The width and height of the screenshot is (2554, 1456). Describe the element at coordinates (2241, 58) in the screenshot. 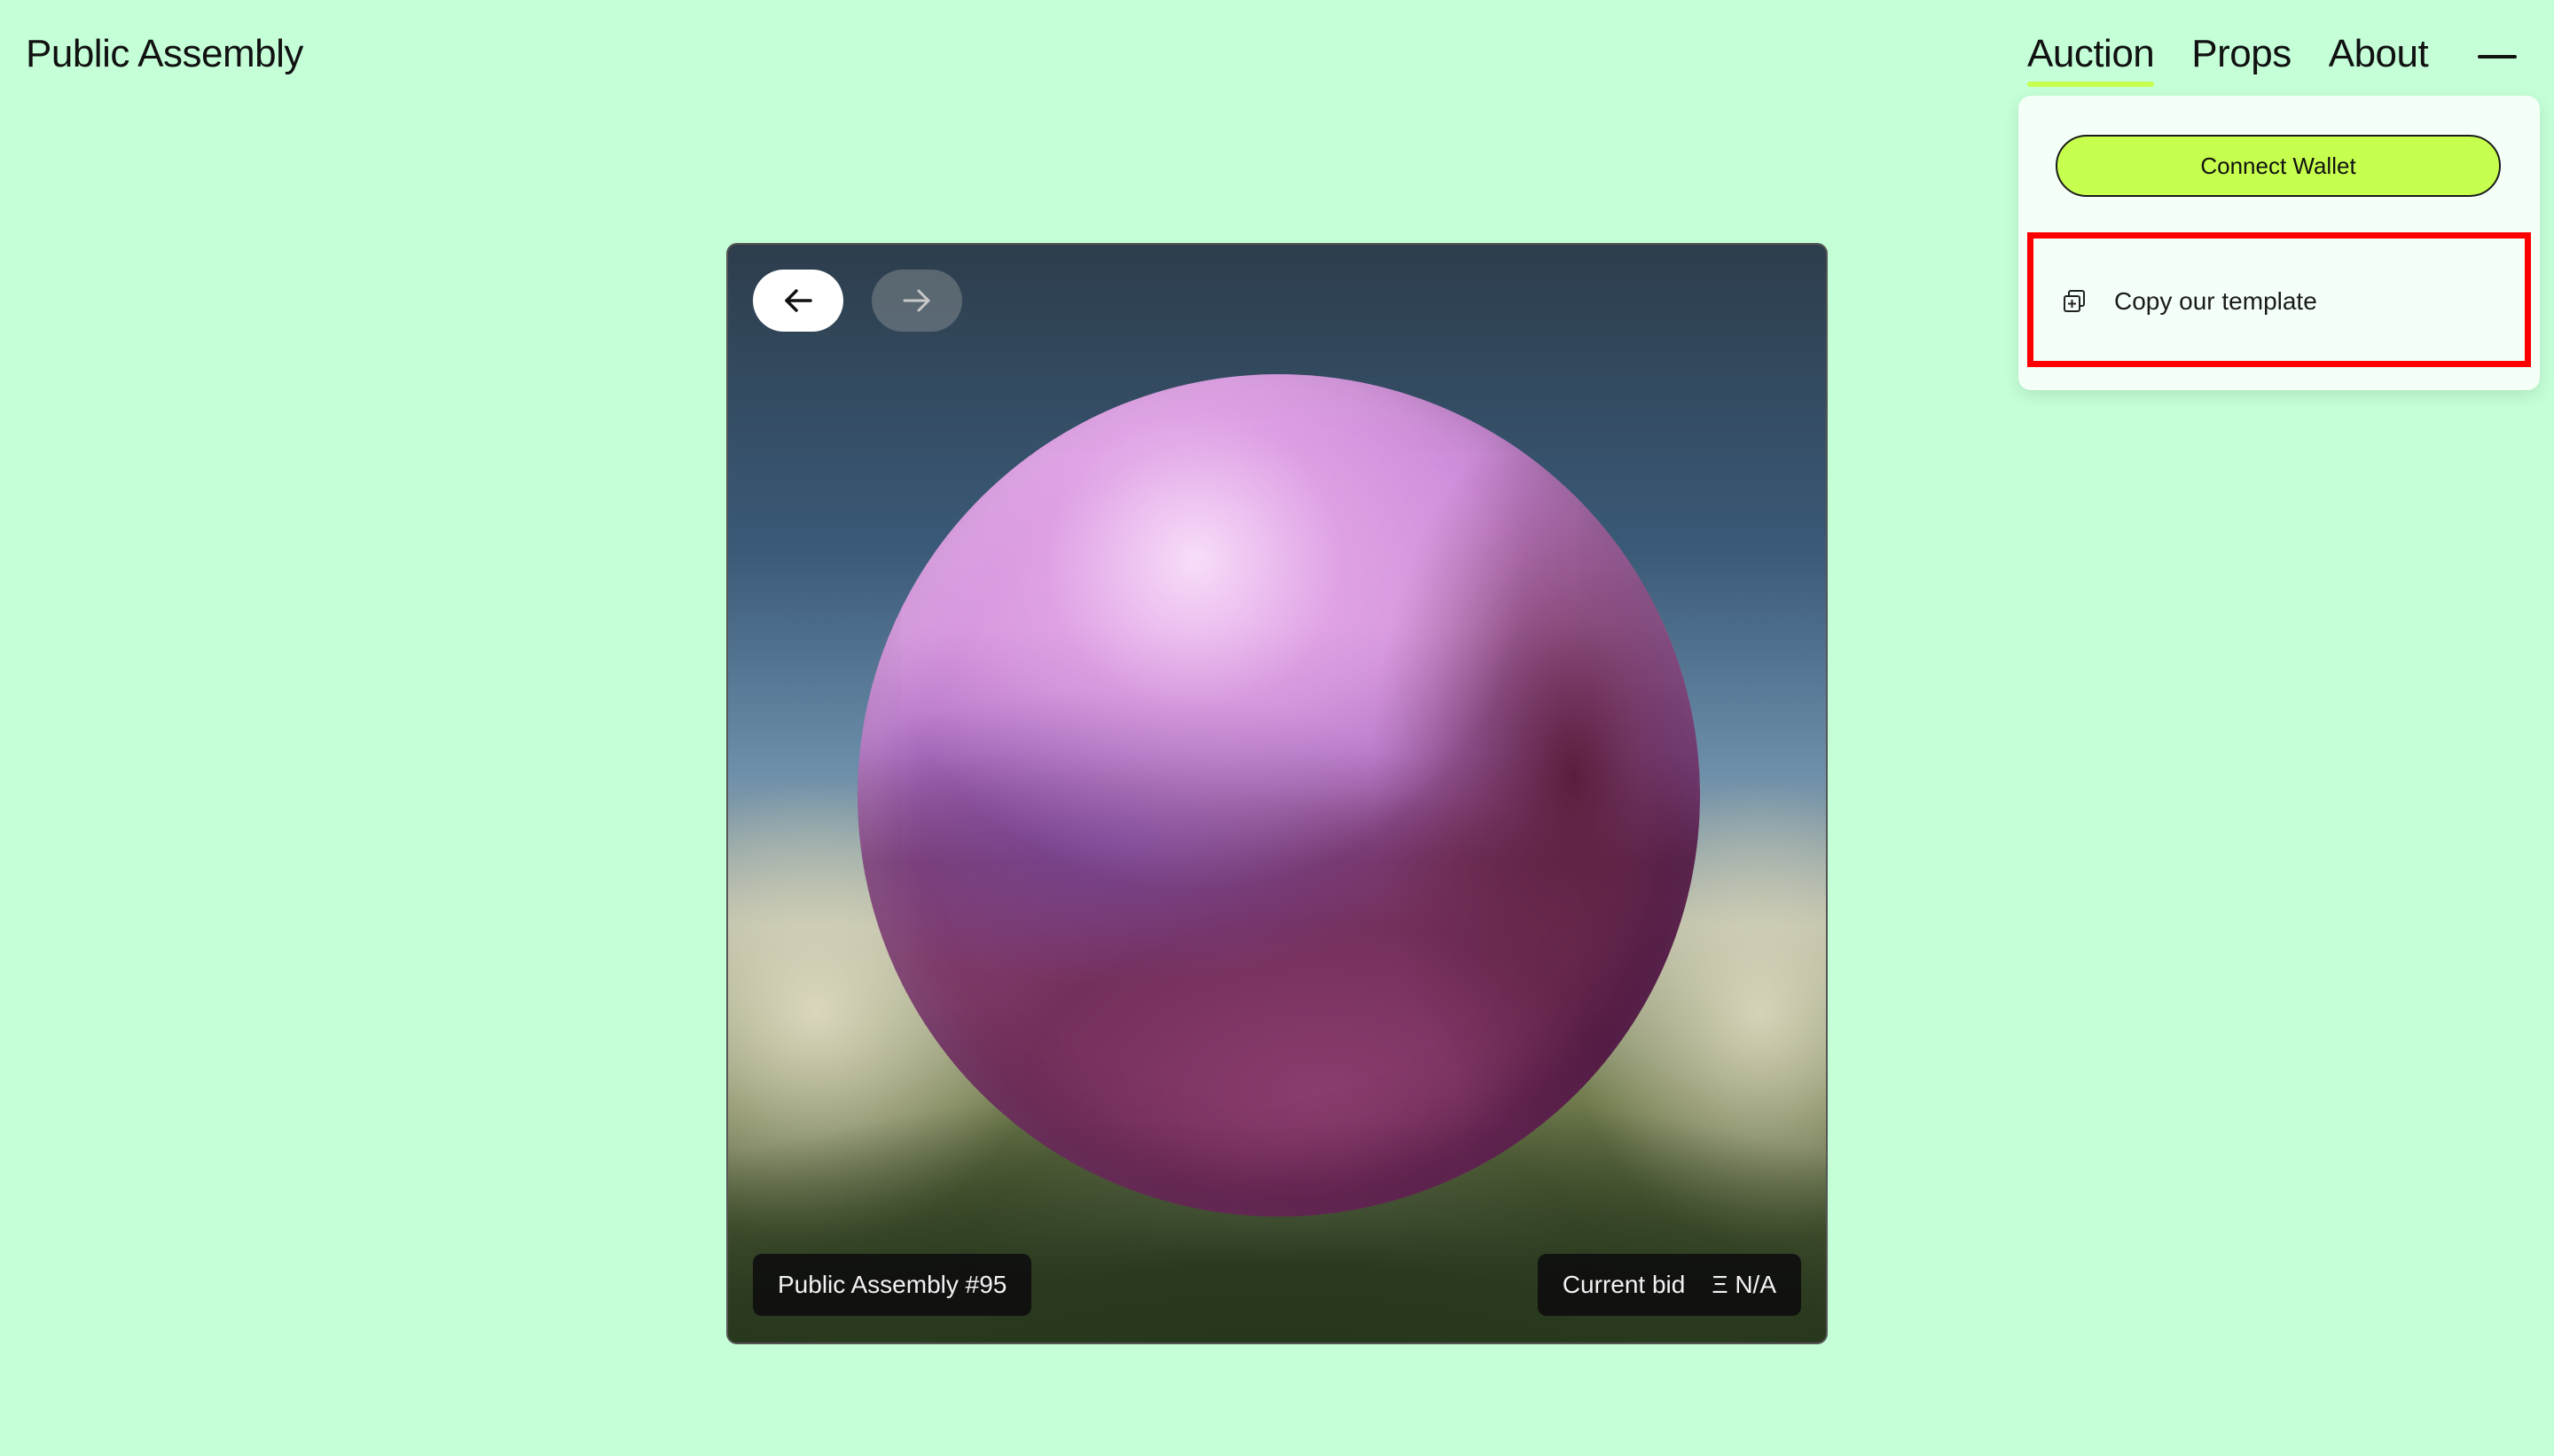

I see `nav-props: Props` at that location.